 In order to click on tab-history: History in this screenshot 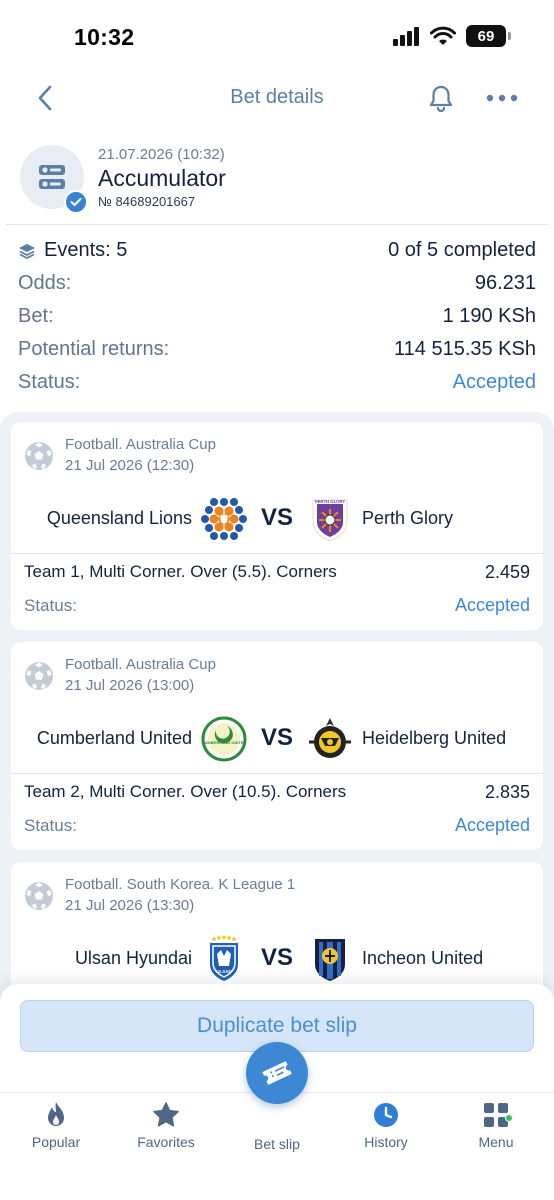, I will do `click(386, 1129)`.